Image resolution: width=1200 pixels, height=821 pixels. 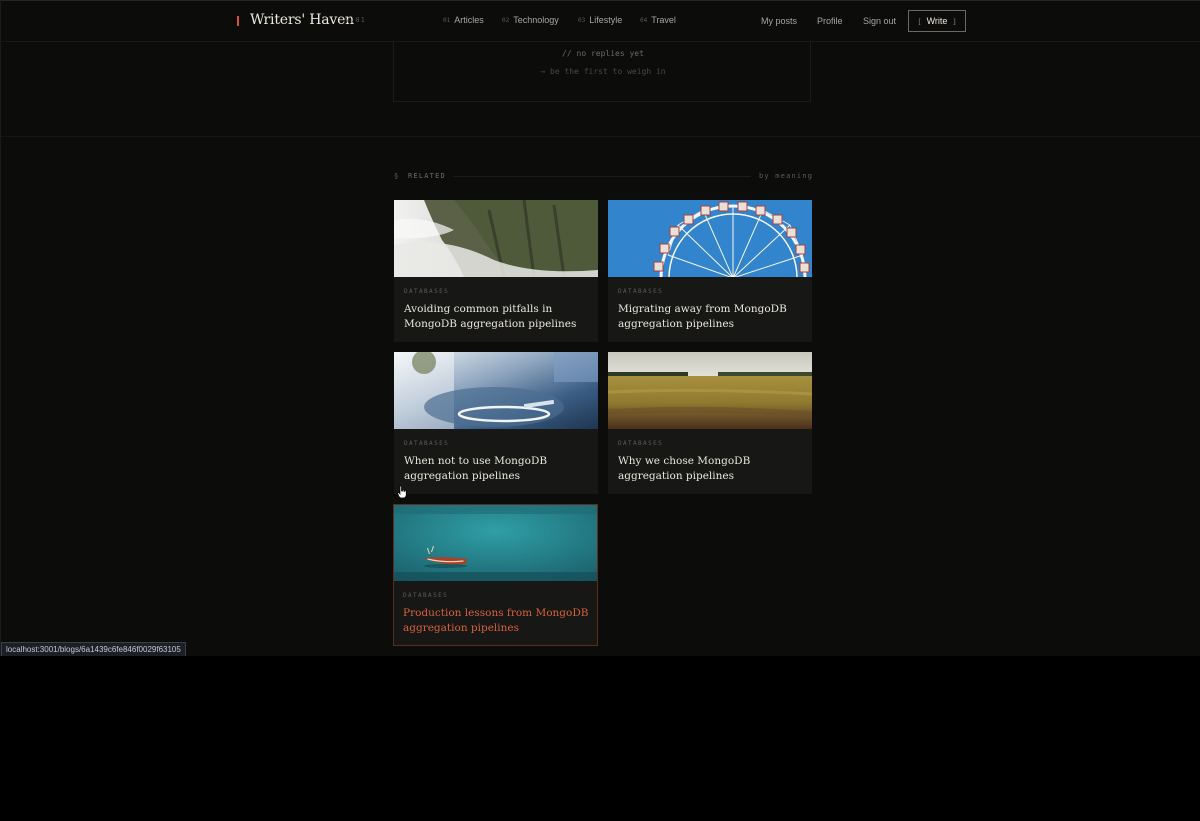 What do you see at coordinates (663, 20) in the screenshot?
I see `nav-label: Travel` at bounding box center [663, 20].